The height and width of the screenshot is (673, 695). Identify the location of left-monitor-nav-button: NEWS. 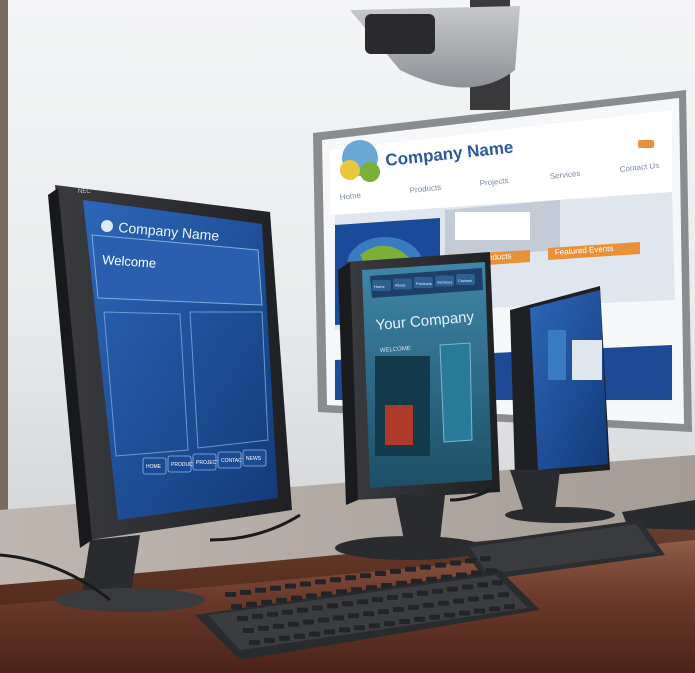
(254, 459).